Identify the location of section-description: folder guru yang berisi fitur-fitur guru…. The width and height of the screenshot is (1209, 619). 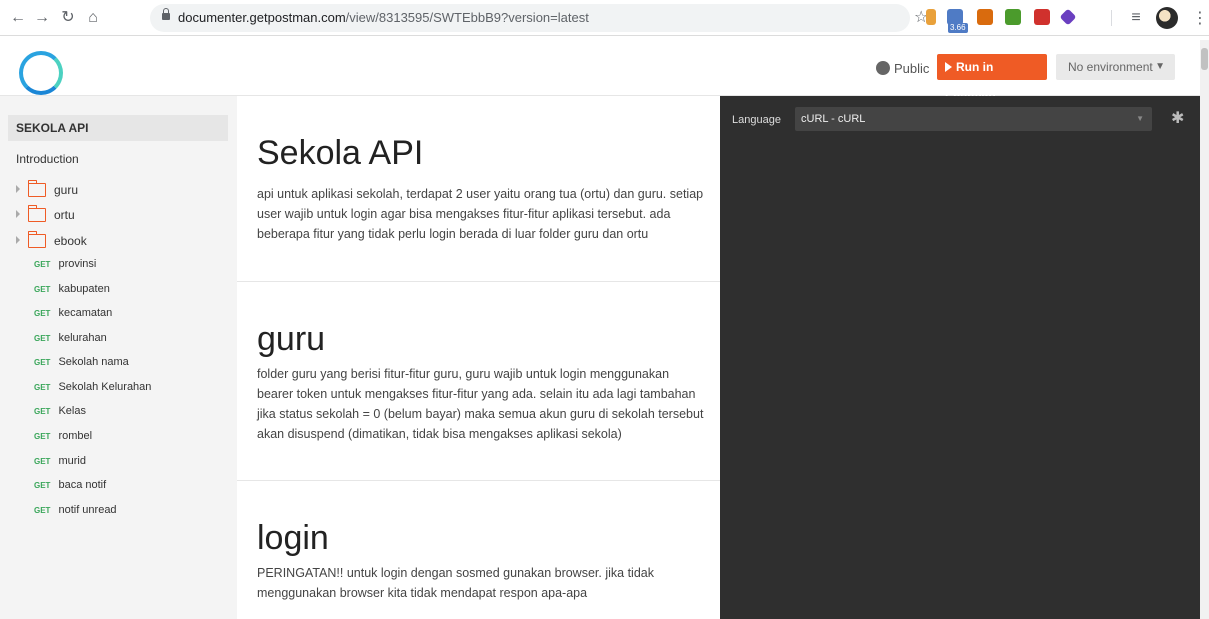
(480, 404).